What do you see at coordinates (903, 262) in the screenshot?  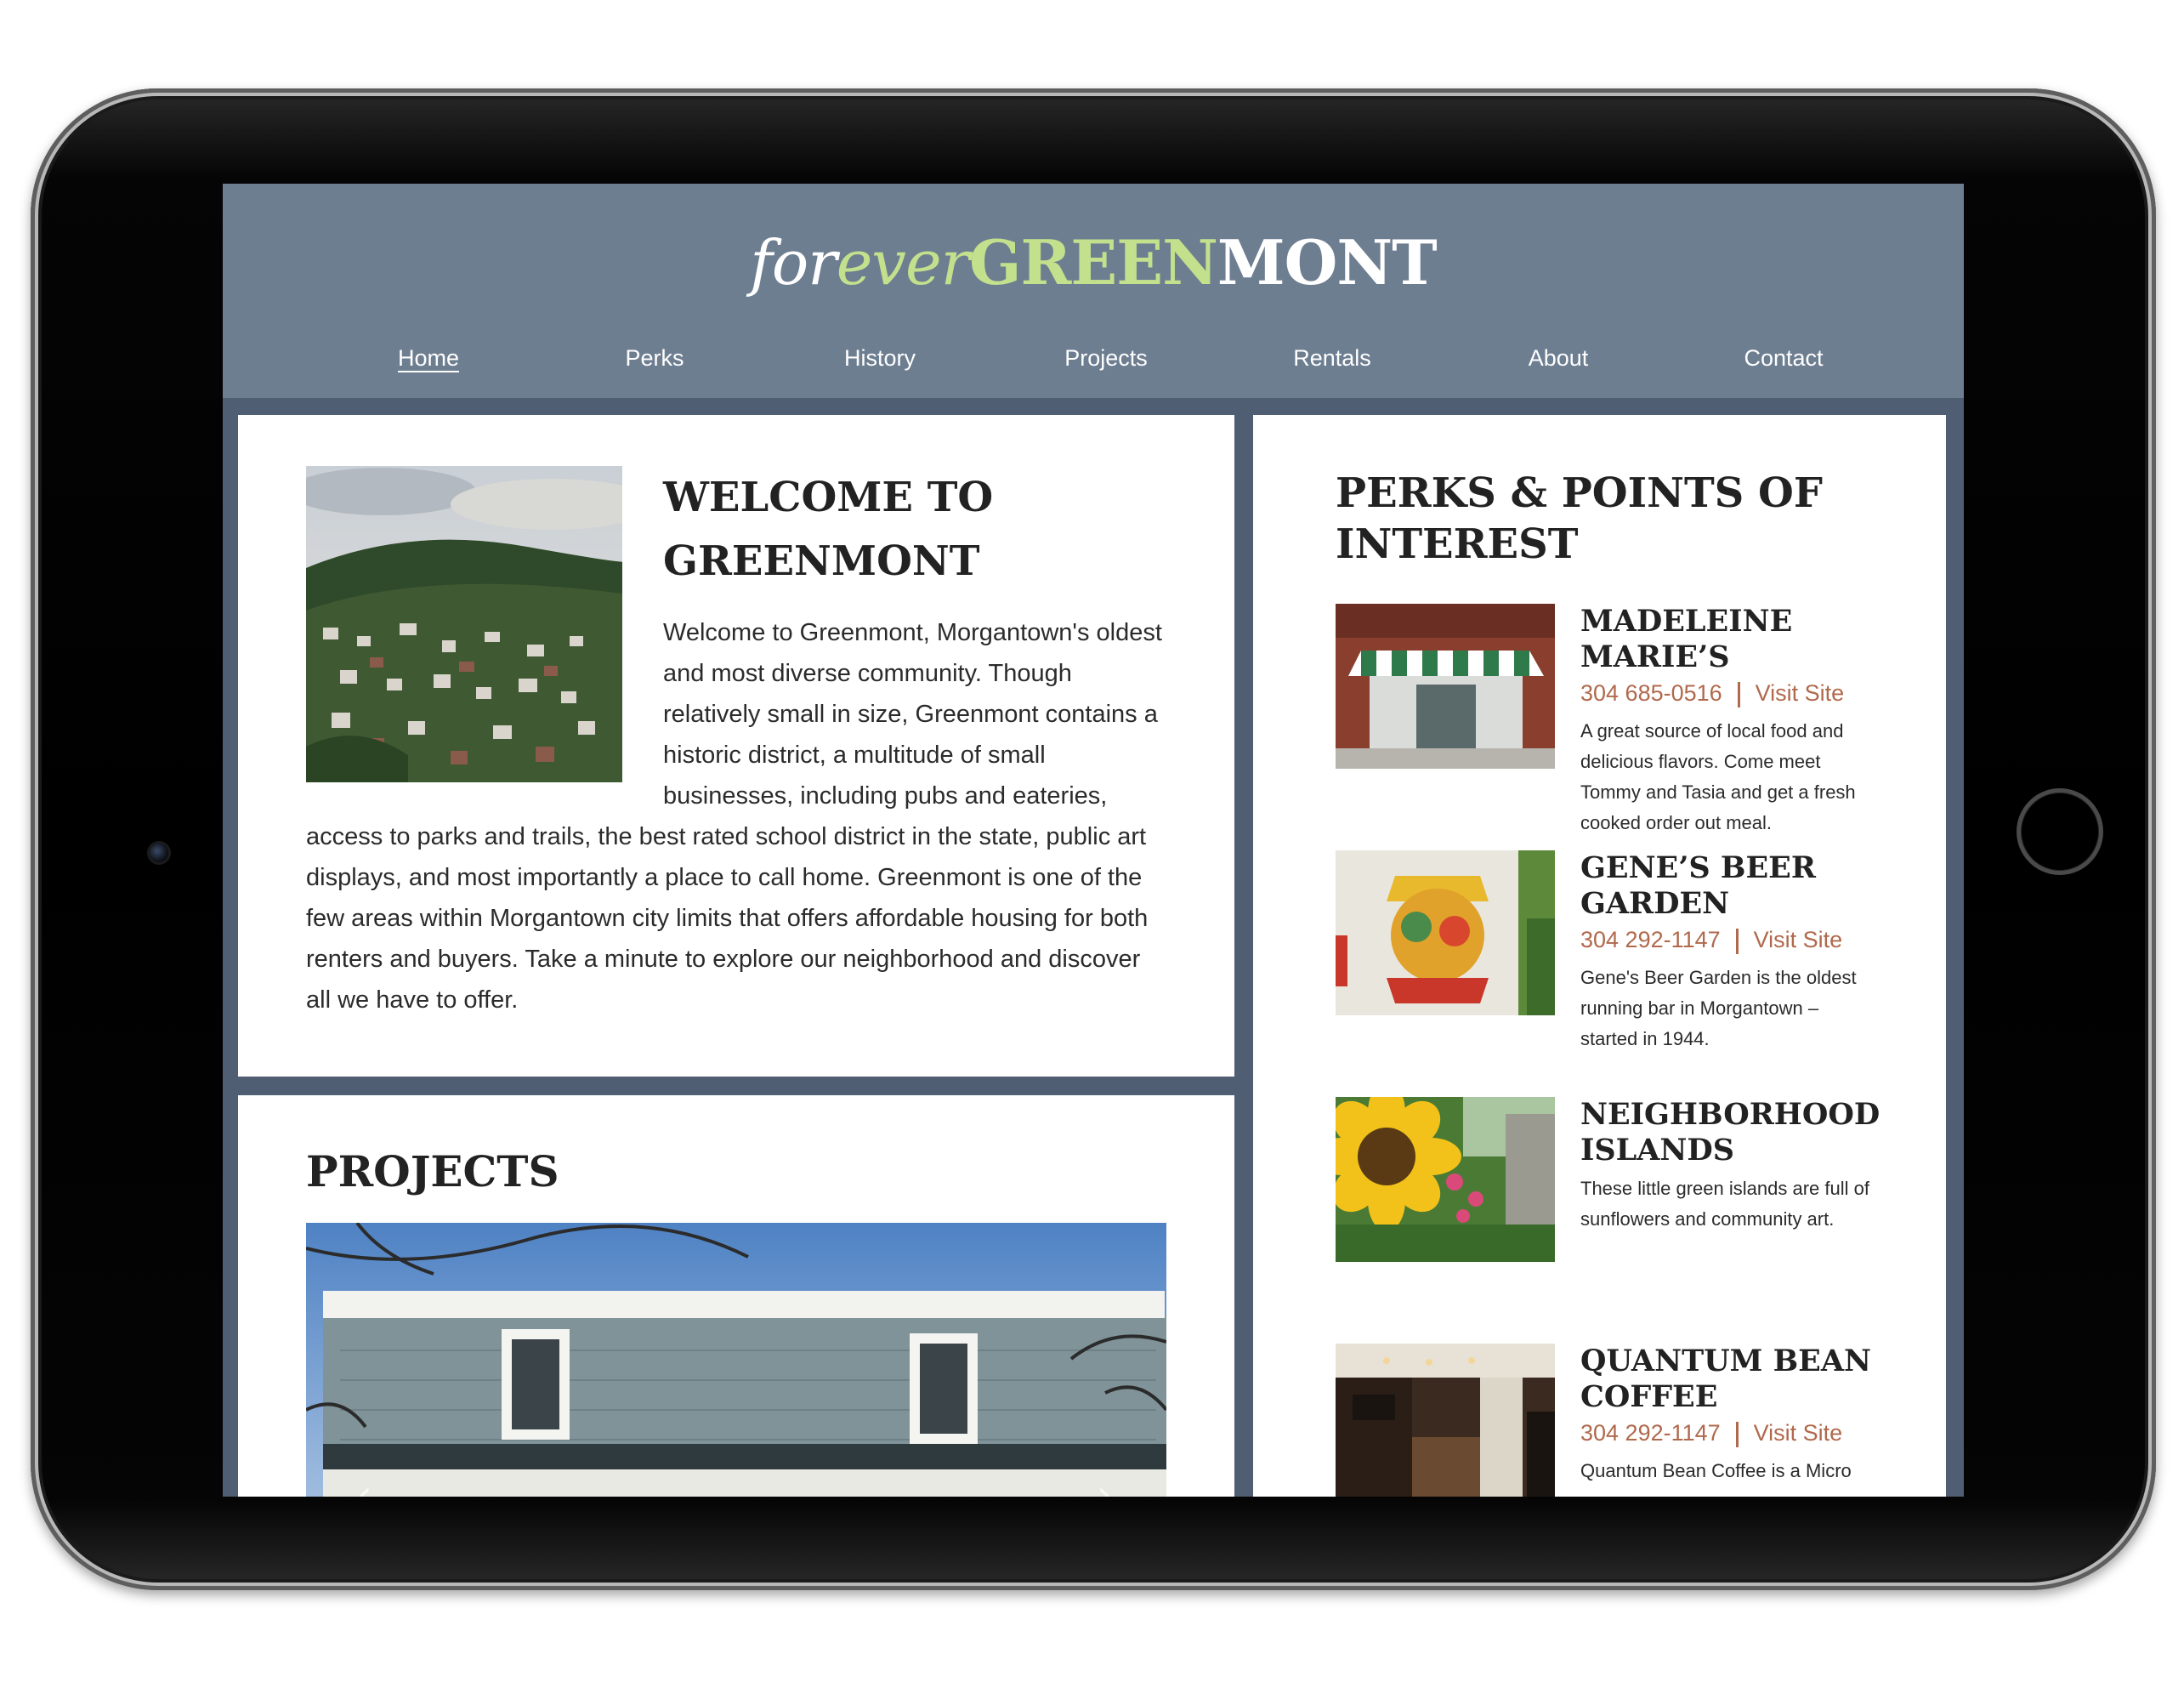 I see `logo-part-ever: ever` at bounding box center [903, 262].